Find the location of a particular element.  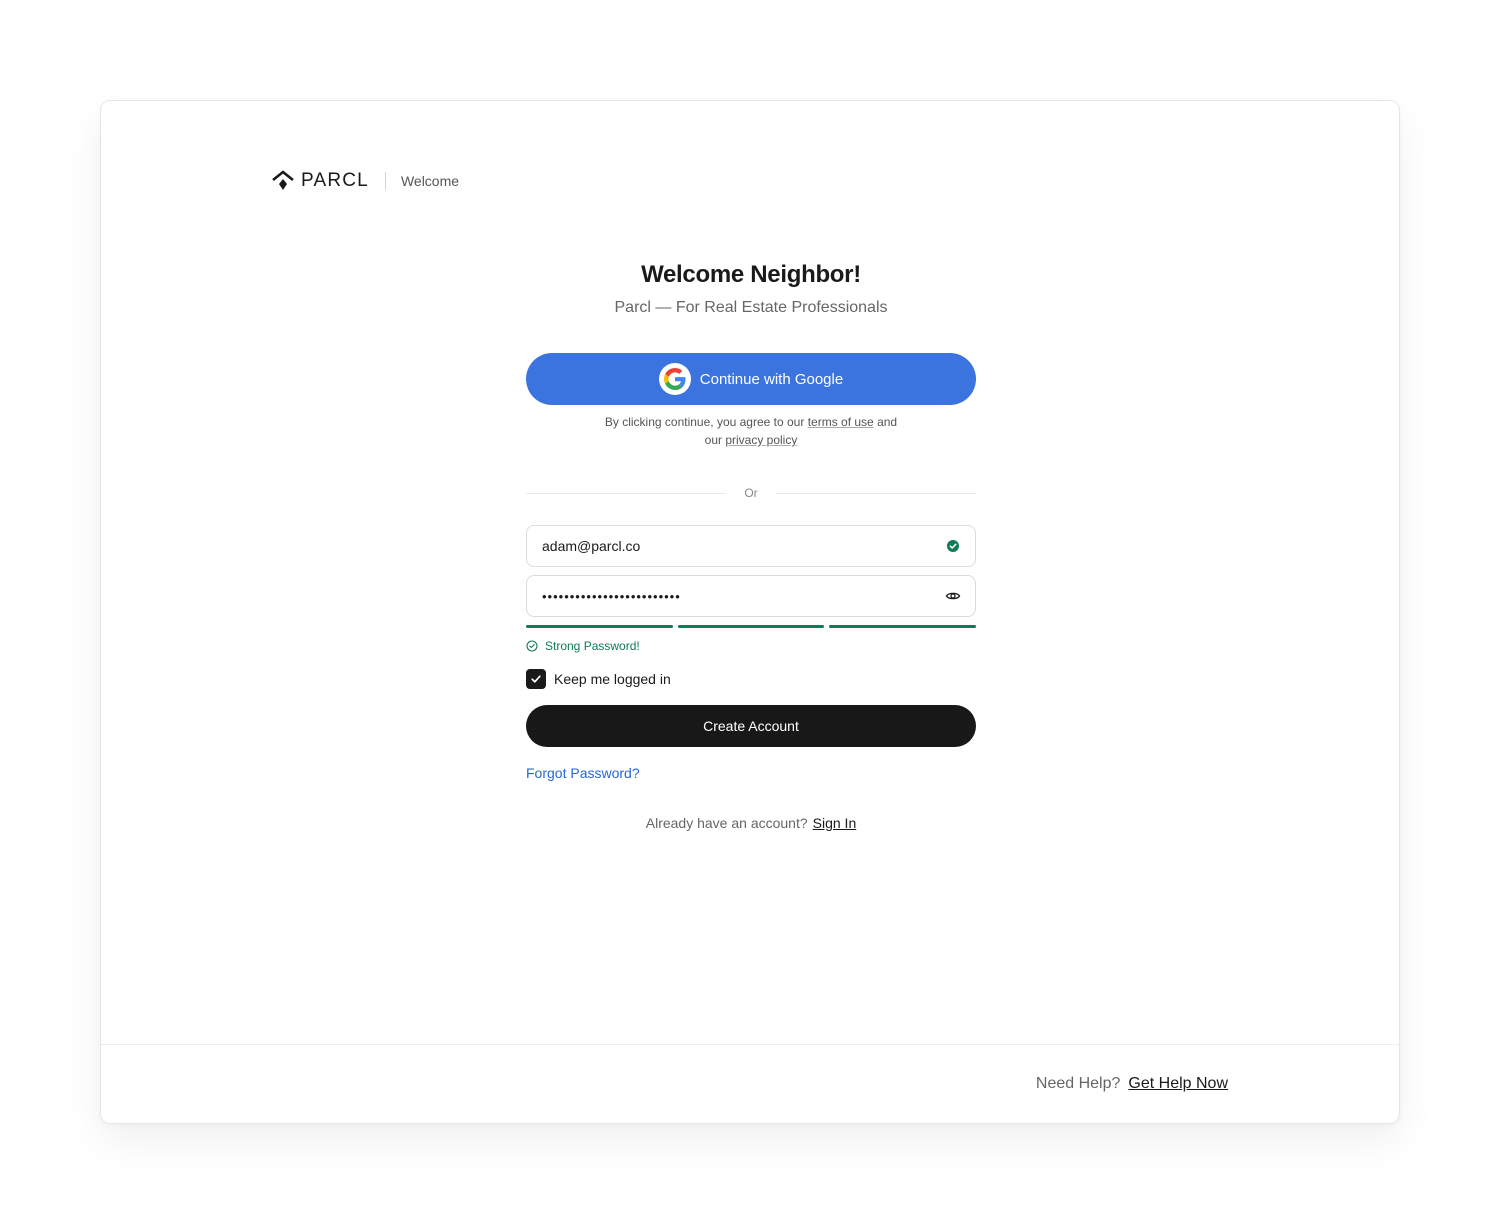

google-button-label: Continue with Google is located at coordinates (771, 379).